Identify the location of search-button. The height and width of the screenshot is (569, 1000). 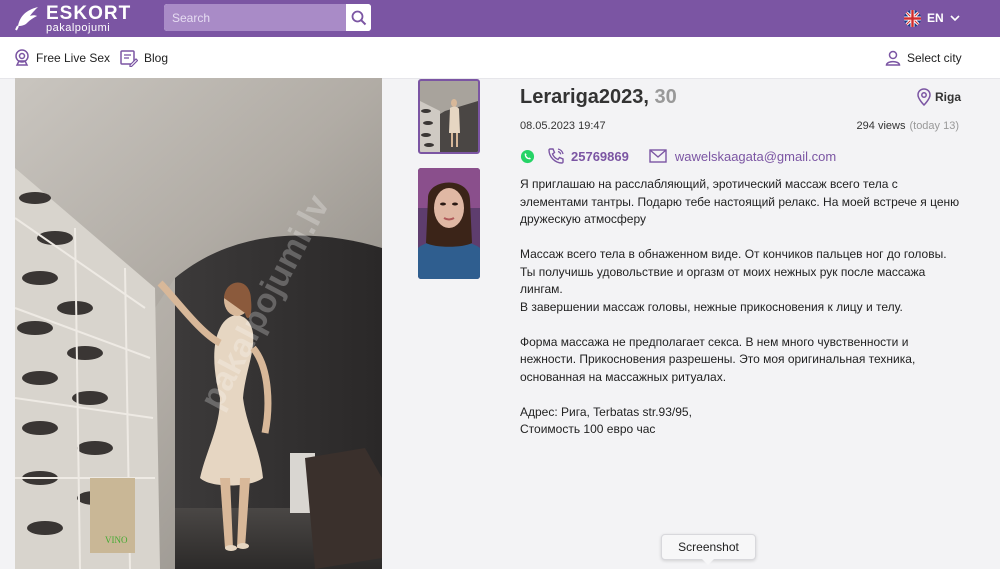
(358, 17).